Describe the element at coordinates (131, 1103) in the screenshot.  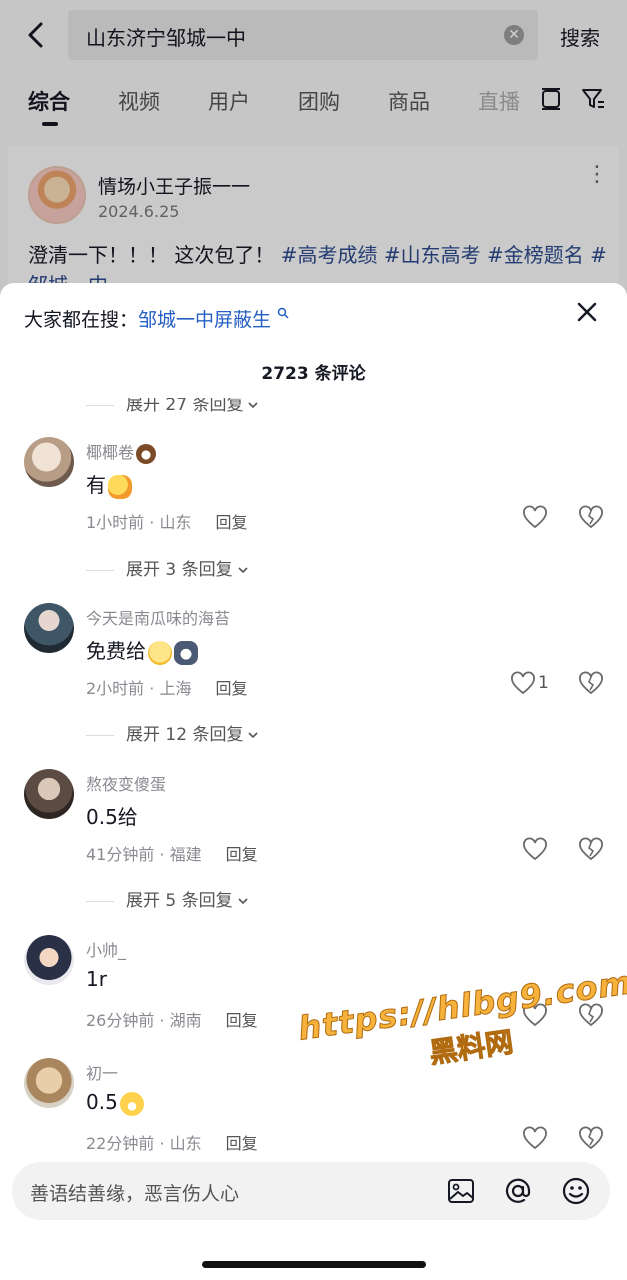
I see `grin-emoji-icon` at that location.